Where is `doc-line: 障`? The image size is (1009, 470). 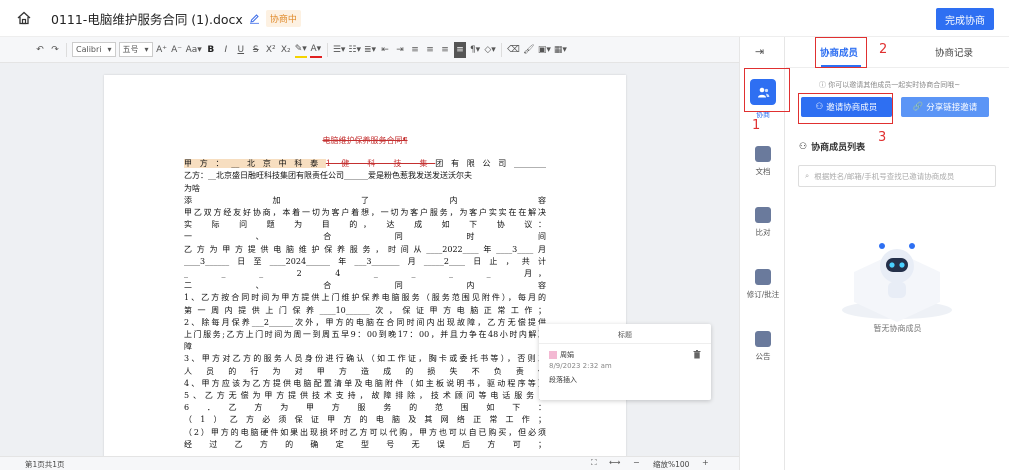 doc-line: 障 is located at coordinates (188, 347).